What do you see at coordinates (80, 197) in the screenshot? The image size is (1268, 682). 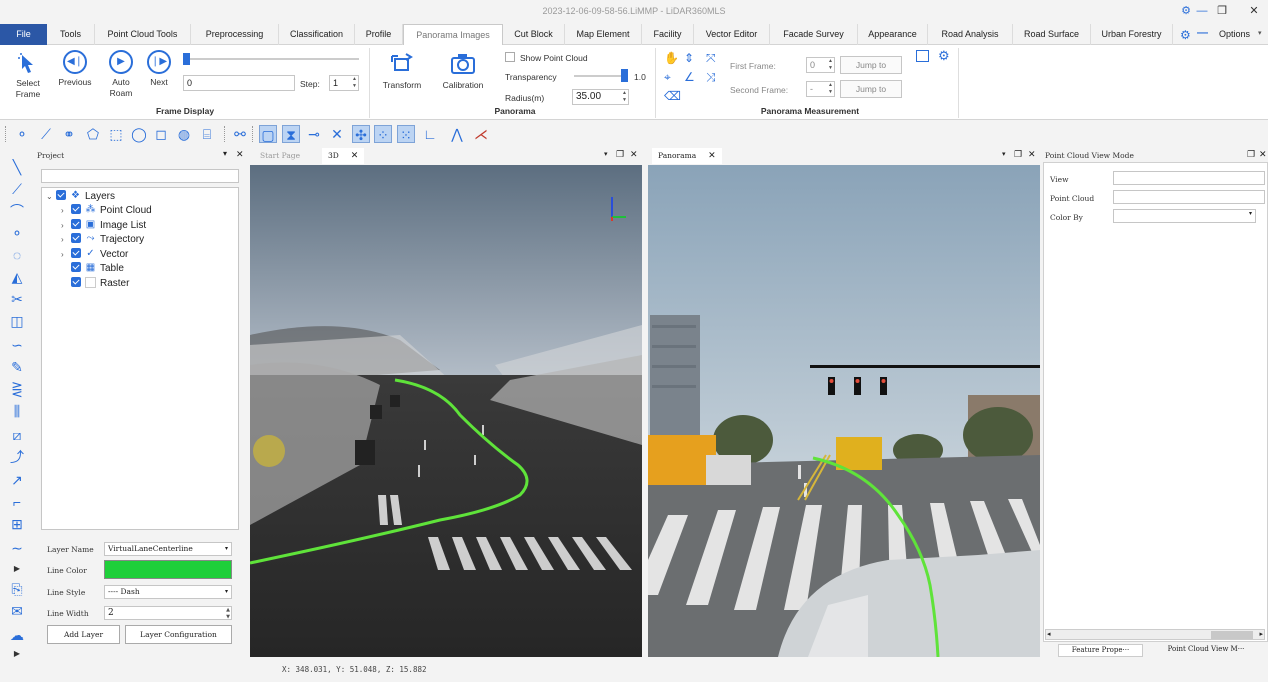 I see `tree-row-layers: ⌄ ❖ Layers` at bounding box center [80, 197].